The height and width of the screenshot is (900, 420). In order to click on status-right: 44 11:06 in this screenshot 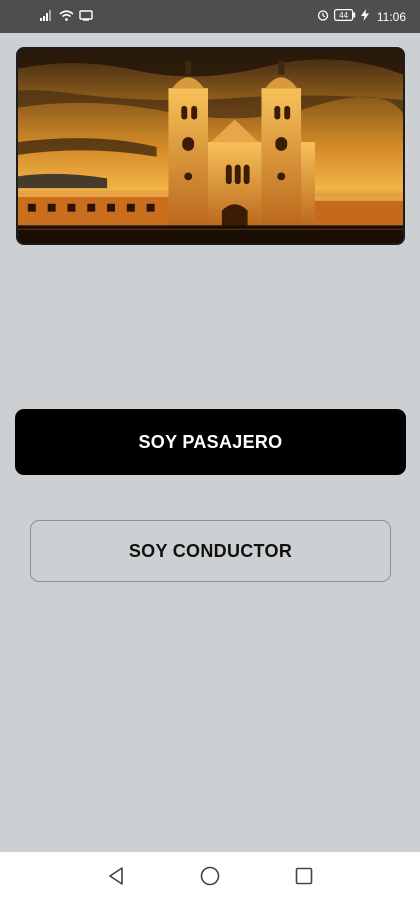, I will do `click(361, 16)`.